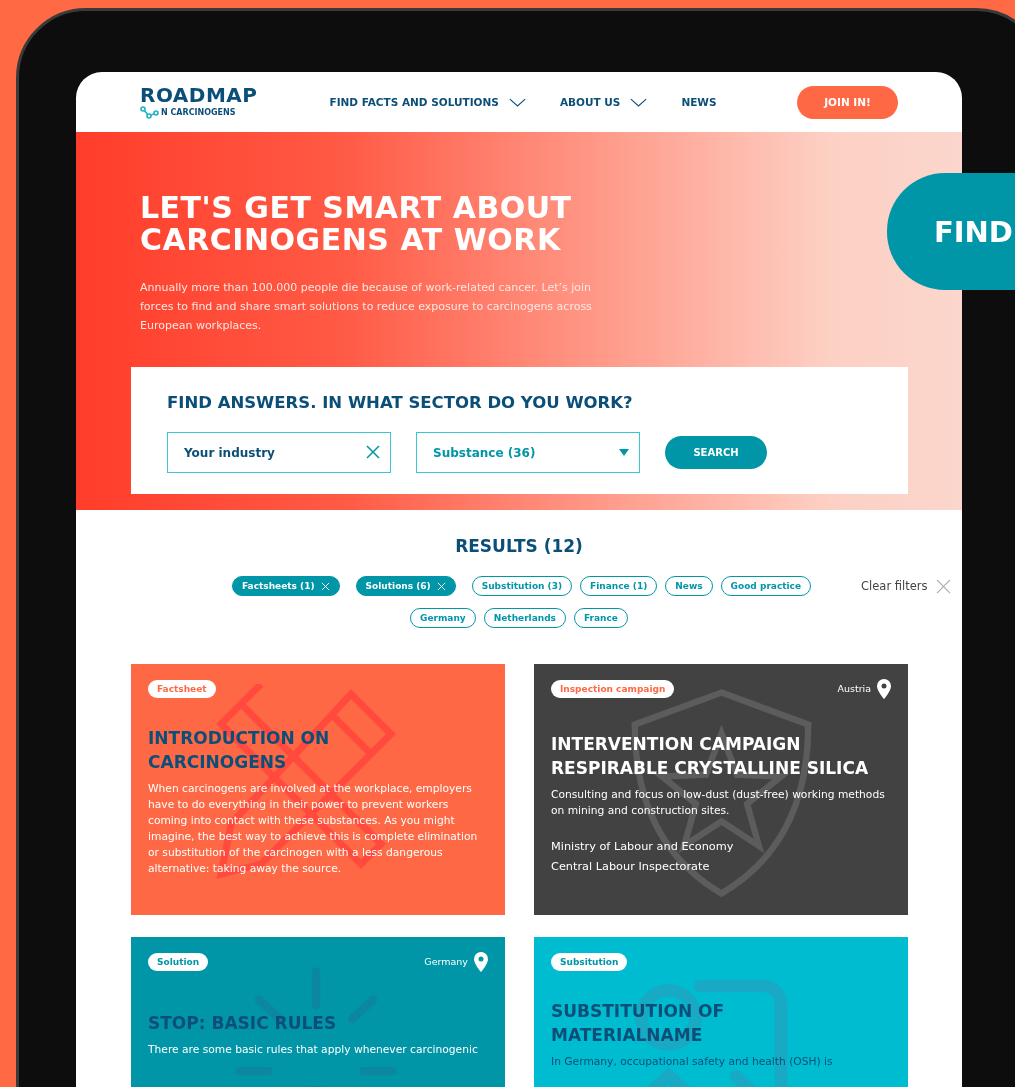  Describe the element at coordinates (286, 586) in the screenshot. I see `filter-chip: Factsheets (1)` at that location.